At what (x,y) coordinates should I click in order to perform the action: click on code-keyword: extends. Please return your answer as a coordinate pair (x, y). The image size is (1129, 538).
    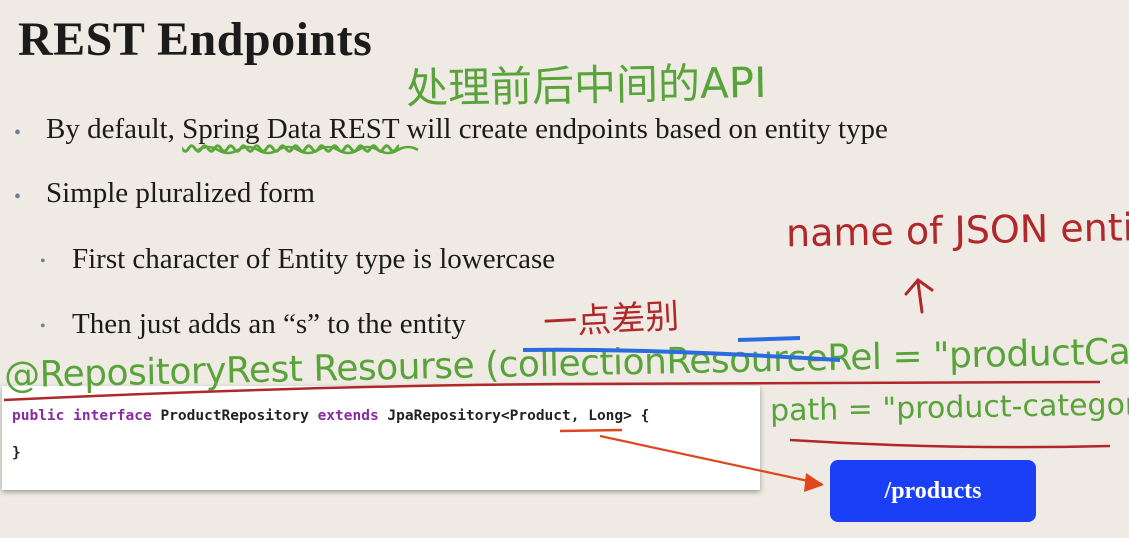
    Looking at the image, I should click on (348, 416).